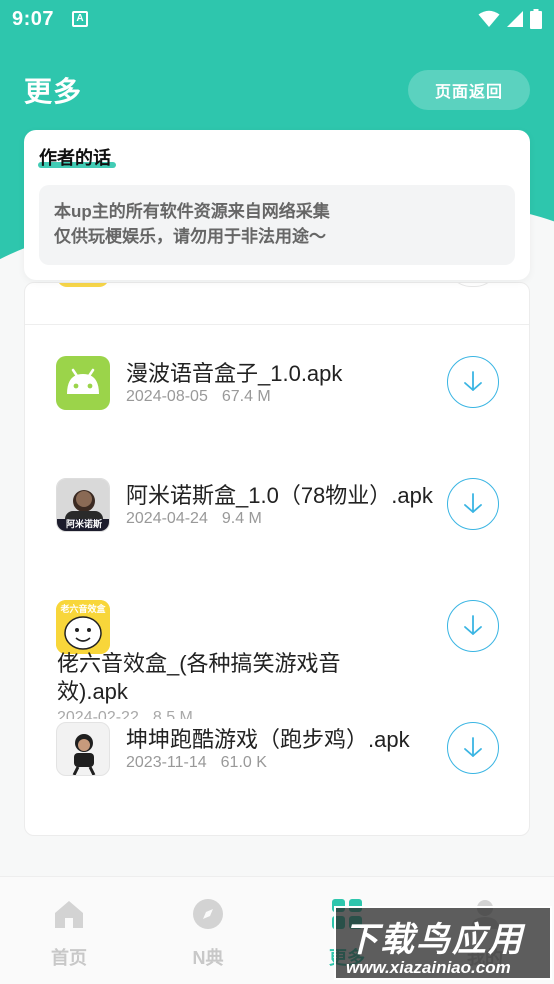 This screenshot has width=554, height=984. I want to click on list-item: 阿米诺斯 阿米诺斯盒_1.0（78物业）.apk 2024-04-24 9.4 M, so click(277, 515).